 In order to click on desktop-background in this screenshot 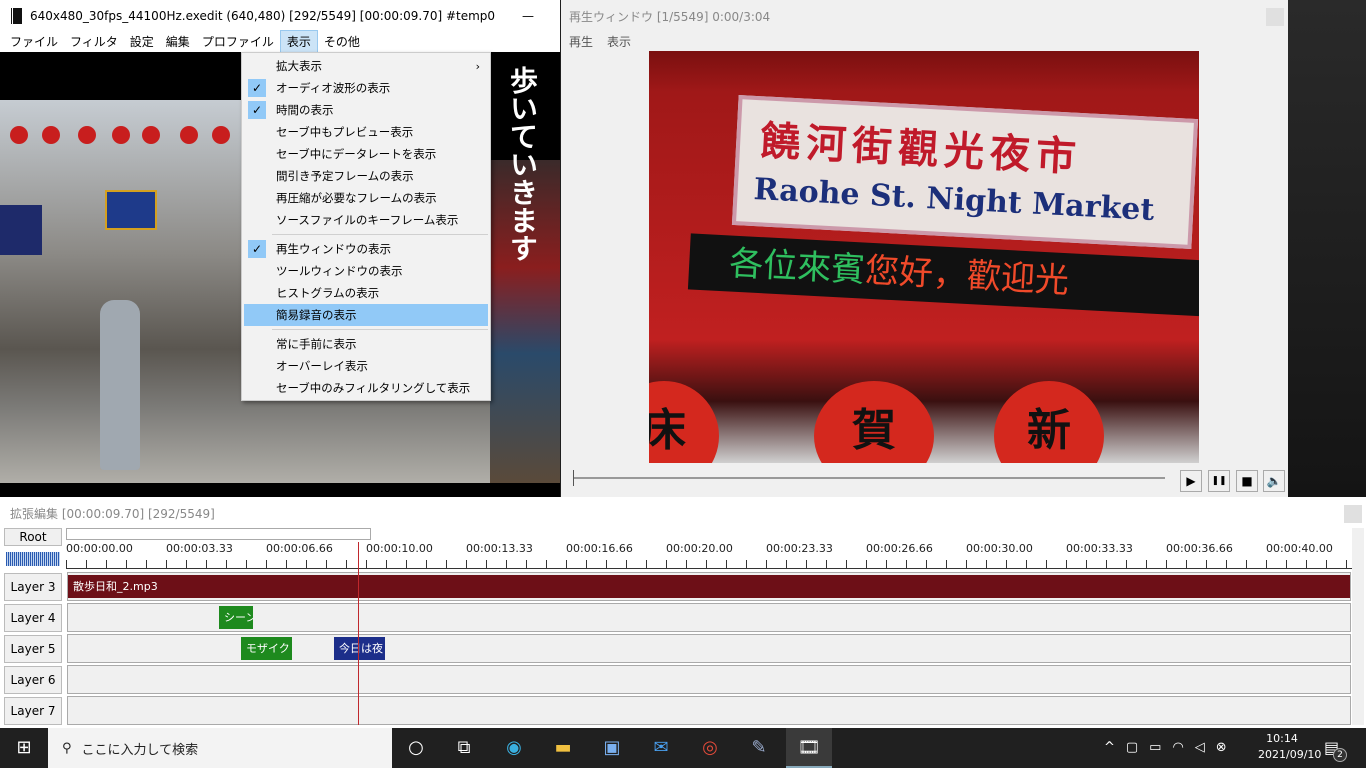, I will do `click(1327, 248)`.